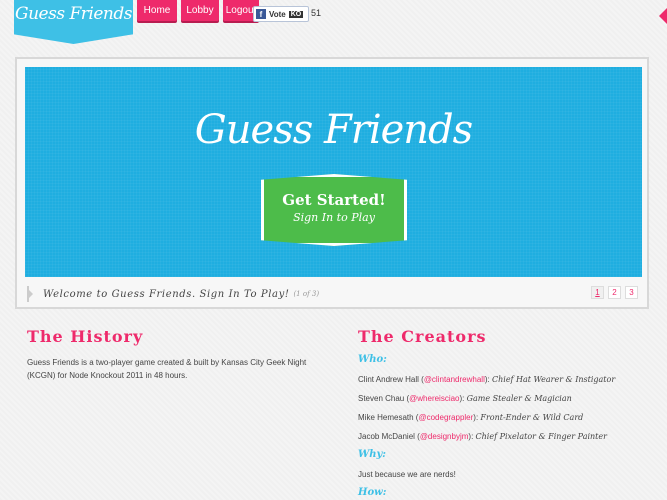 The image size is (667, 500). I want to click on why-label: Why:, so click(372, 454).